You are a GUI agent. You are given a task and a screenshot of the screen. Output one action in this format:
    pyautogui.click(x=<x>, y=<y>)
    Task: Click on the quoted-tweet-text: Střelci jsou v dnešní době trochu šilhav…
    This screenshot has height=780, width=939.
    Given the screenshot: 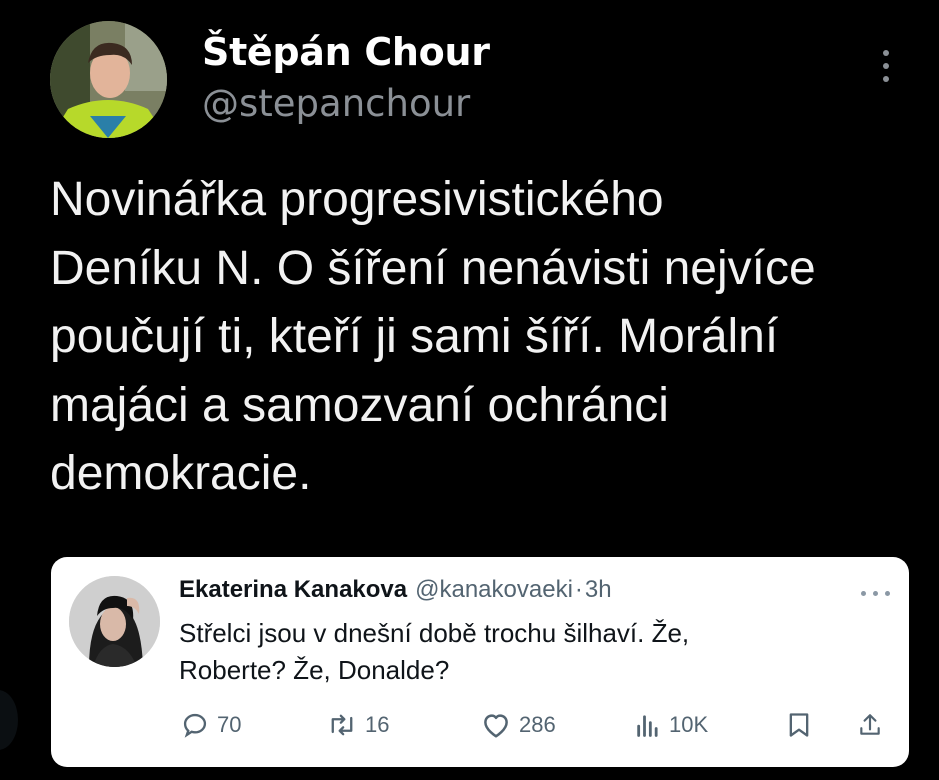 What is the action you would take?
    pyautogui.click(x=434, y=651)
    